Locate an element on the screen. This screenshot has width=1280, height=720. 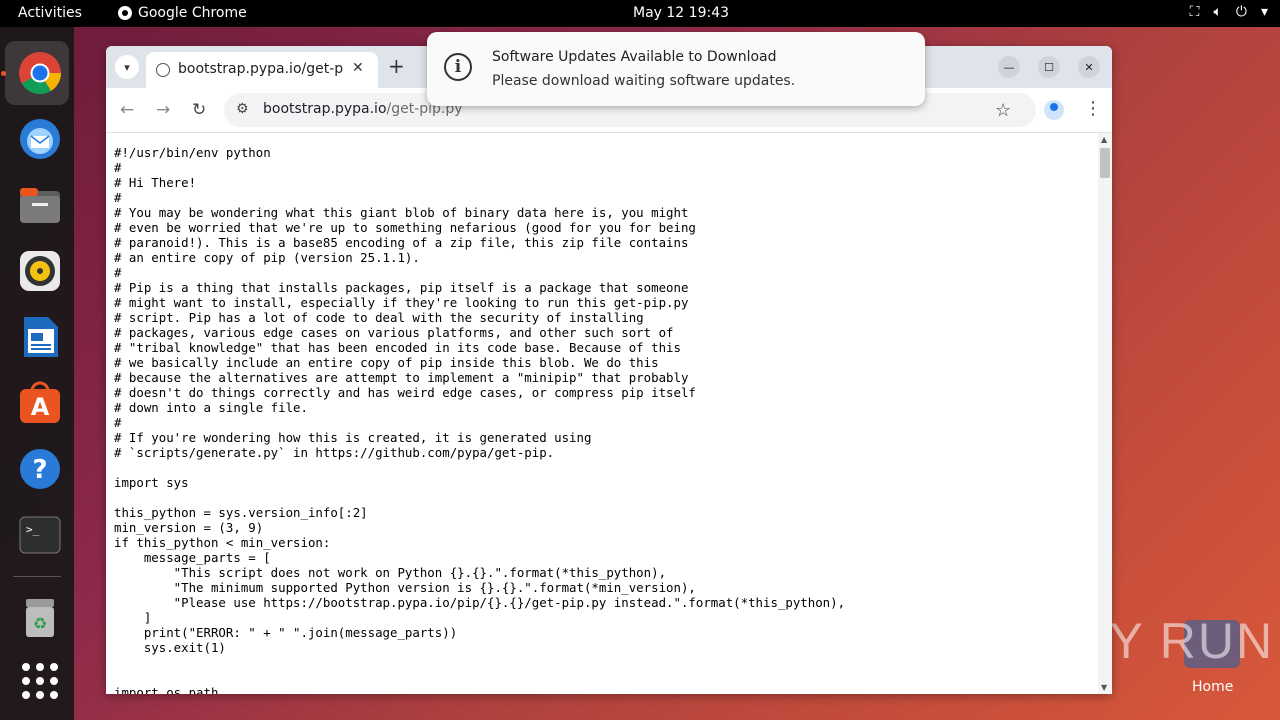
info-icon: i is located at coordinates (458, 67).